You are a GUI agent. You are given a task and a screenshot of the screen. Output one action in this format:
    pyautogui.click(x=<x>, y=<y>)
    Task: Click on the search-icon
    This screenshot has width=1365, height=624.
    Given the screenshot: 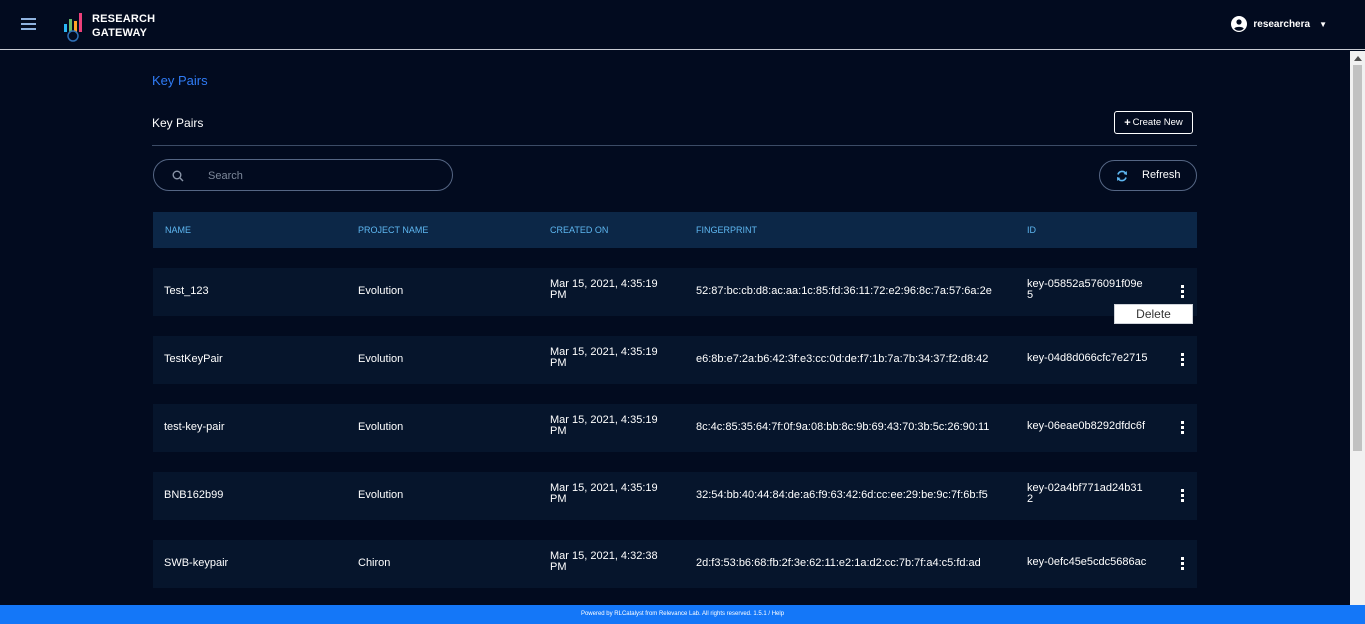 What is the action you would take?
    pyautogui.click(x=178, y=176)
    